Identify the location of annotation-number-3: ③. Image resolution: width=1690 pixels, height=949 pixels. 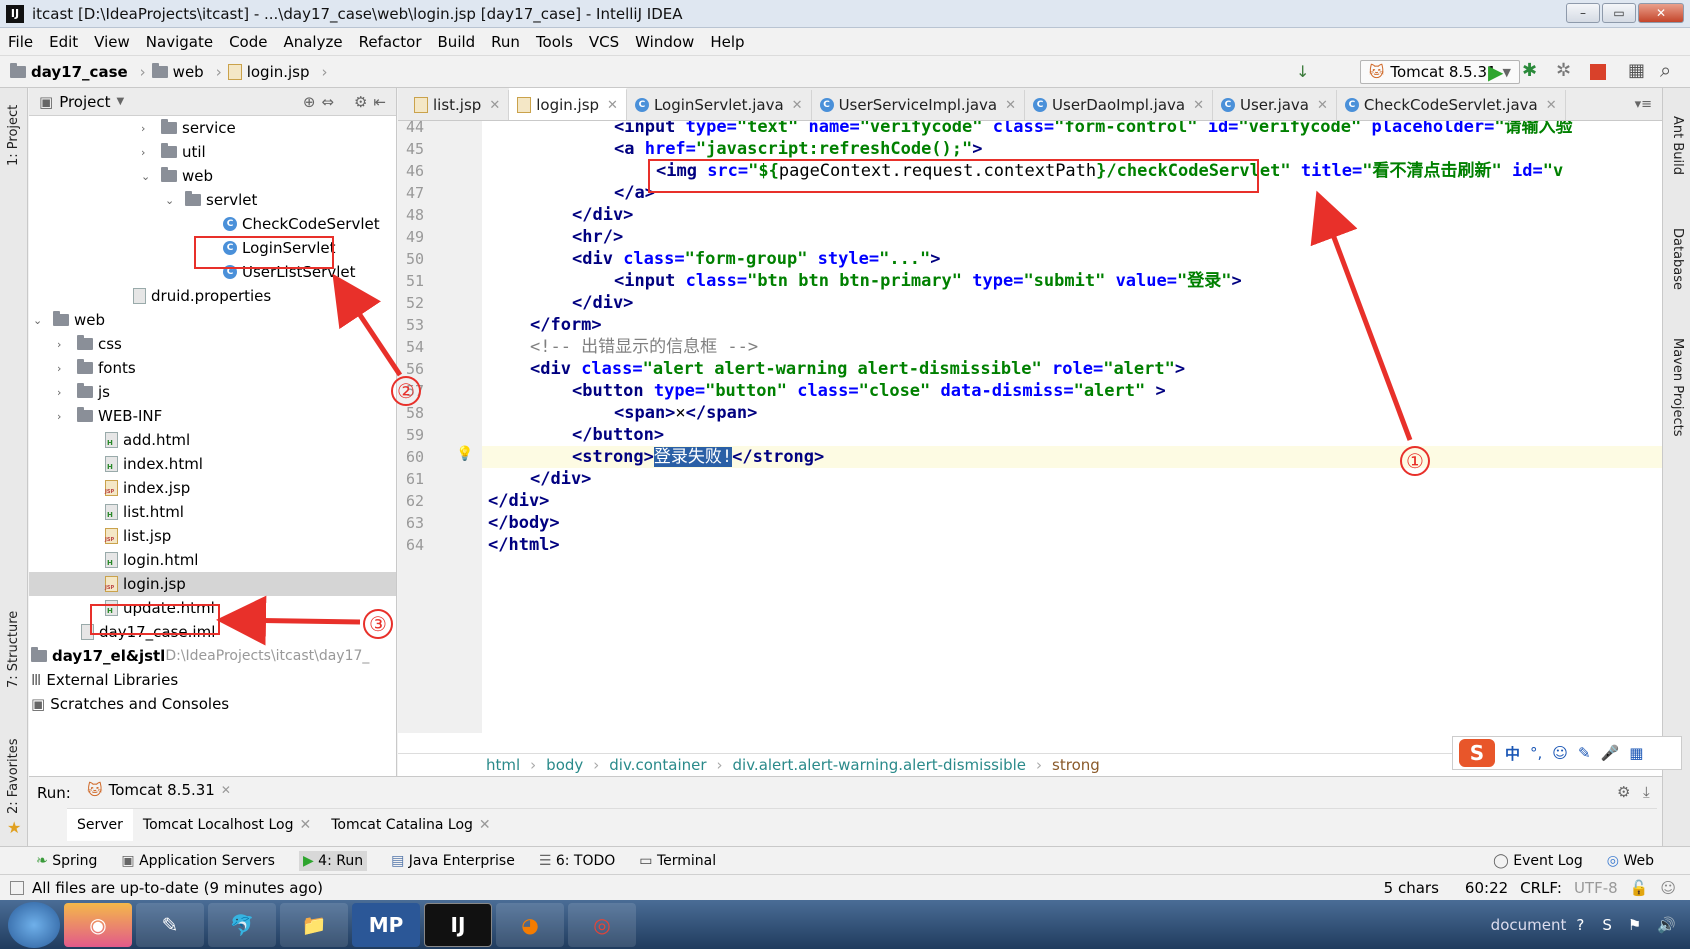
(378, 624).